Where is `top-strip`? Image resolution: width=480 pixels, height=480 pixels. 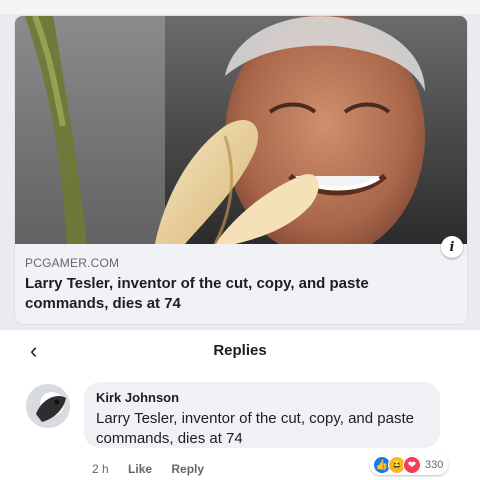
top-strip is located at coordinates (240, 7).